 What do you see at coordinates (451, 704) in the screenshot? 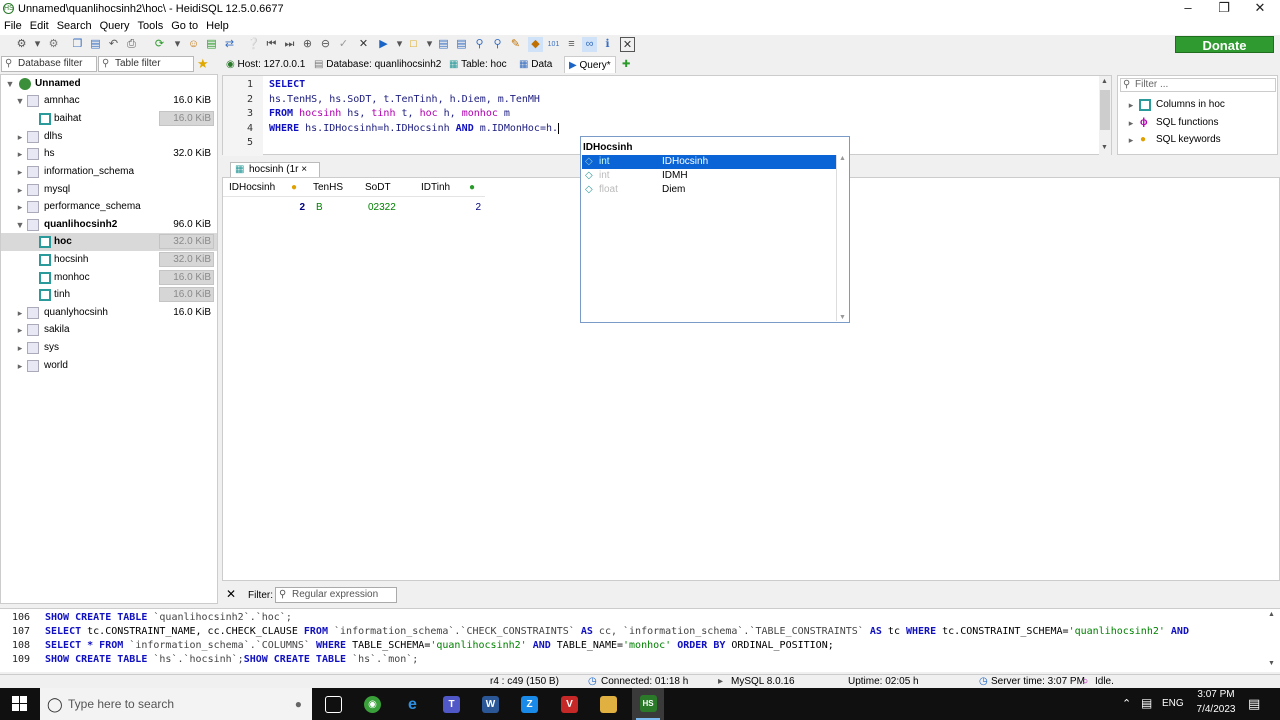
I see `teams-icon: T` at bounding box center [451, 704].